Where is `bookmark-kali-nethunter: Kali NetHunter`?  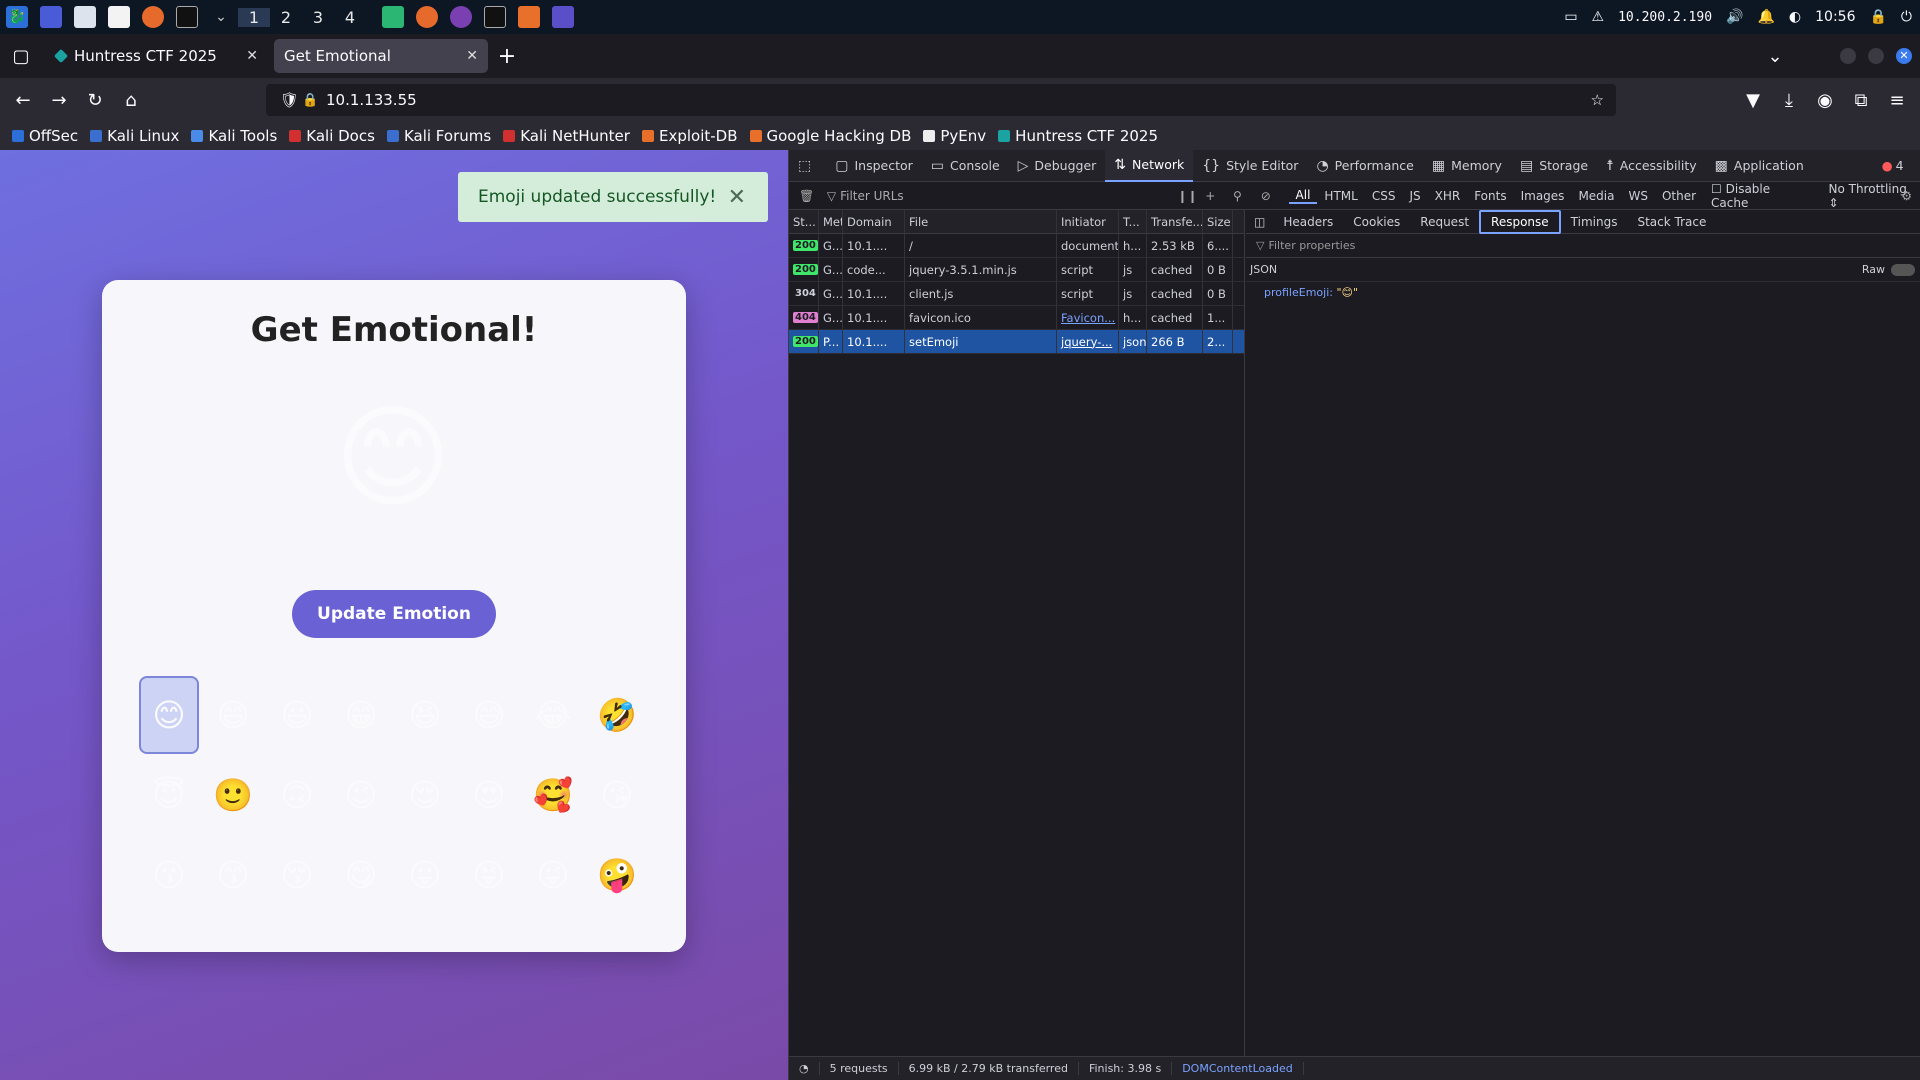
bookmark-kali-nethunter: Kali NetHunter is located at coordinates (566, 136).